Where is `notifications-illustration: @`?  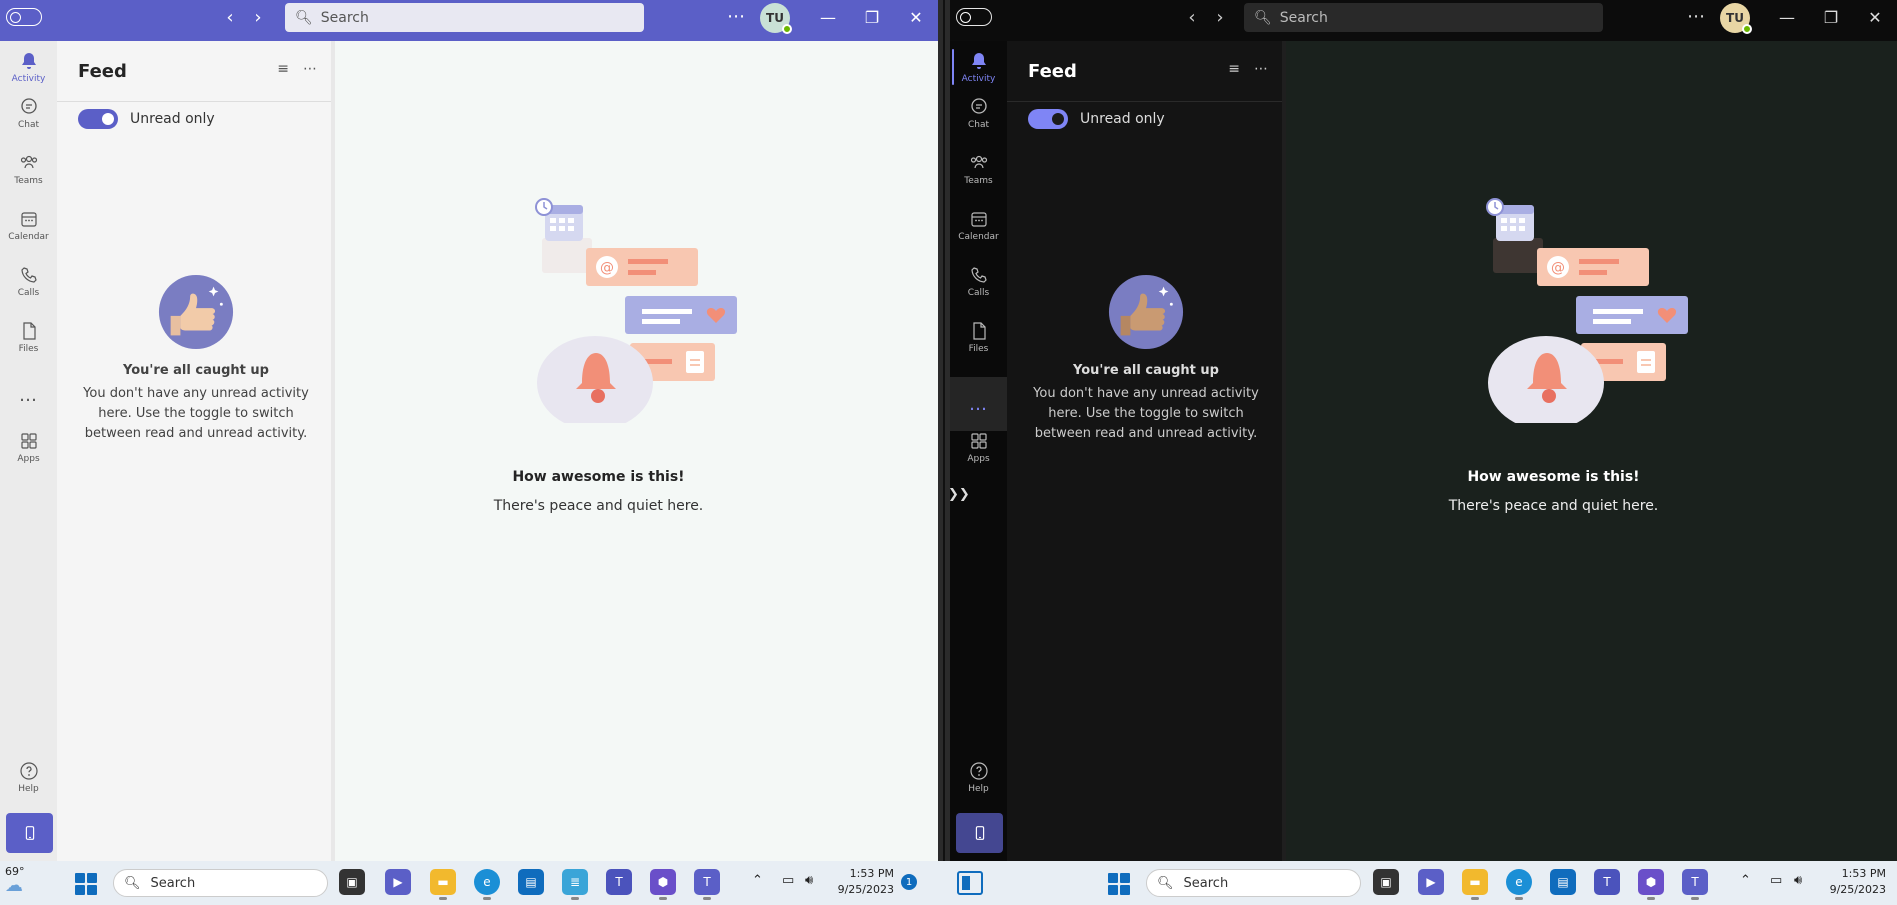
notifications-illustration: @ is located at coordinates (1587, 310).